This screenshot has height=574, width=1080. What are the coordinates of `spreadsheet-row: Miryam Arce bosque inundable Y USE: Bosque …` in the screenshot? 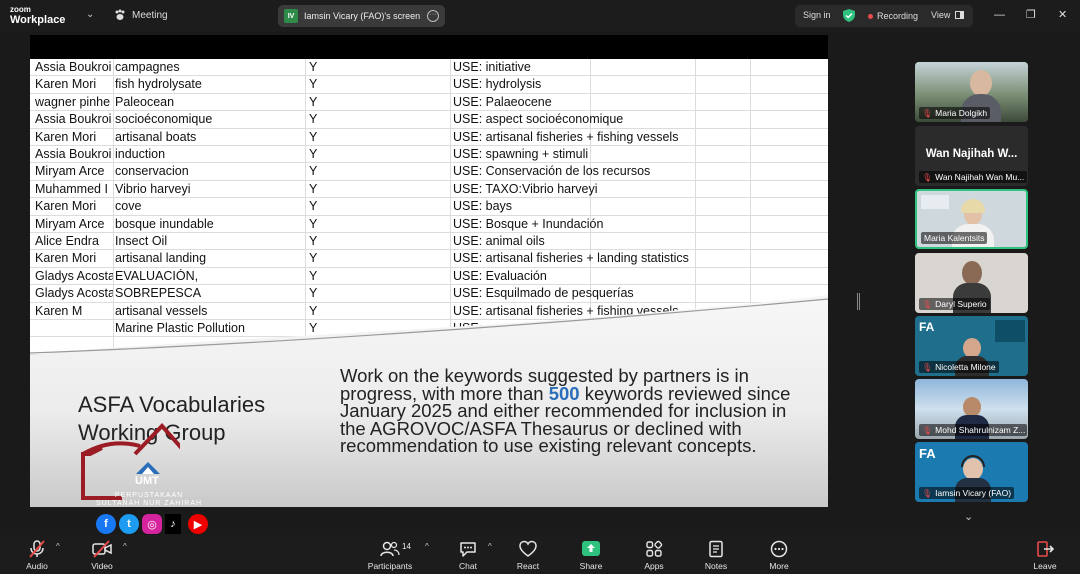 It's located at (429, 224).